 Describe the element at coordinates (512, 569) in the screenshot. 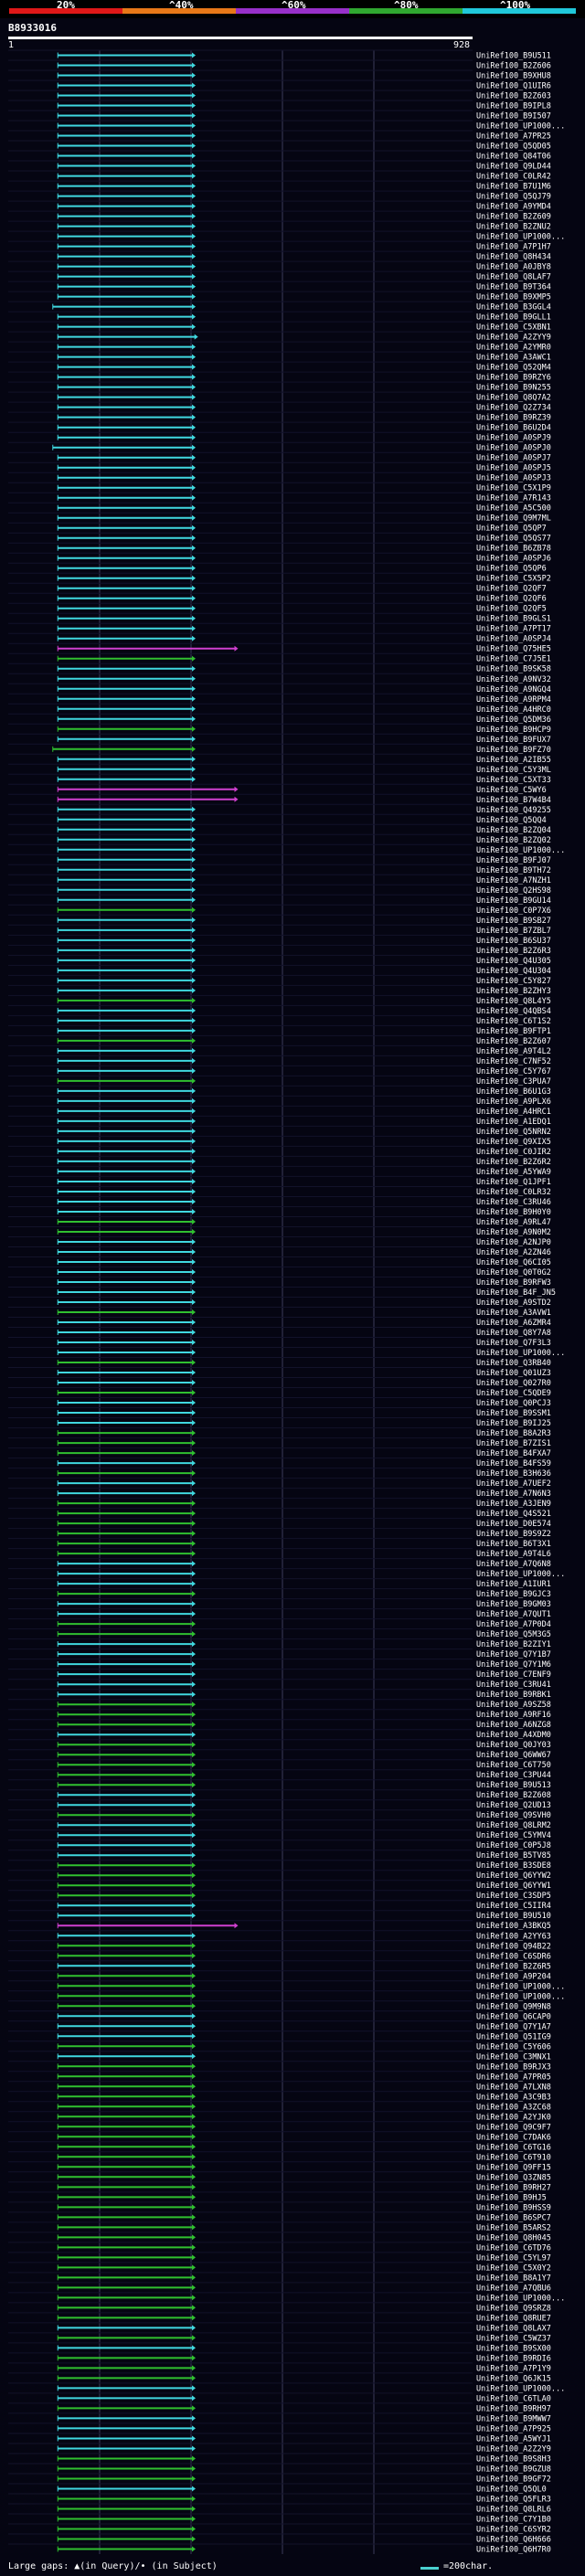

I see `hit-label: UniRef100_Q5QP6` at that location.